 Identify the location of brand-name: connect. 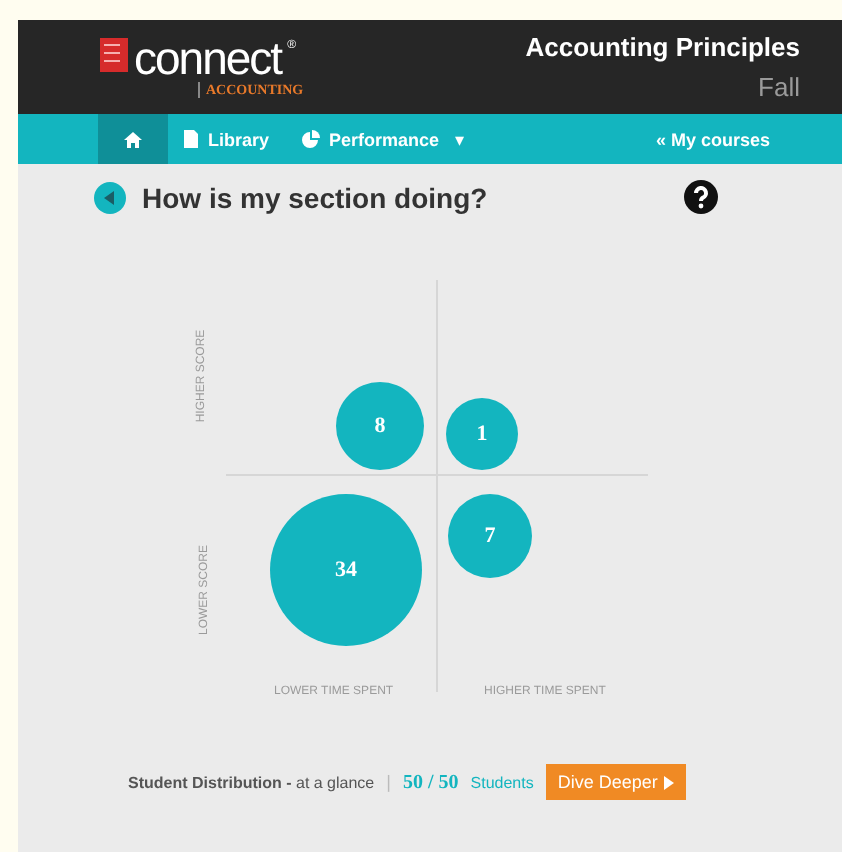
(208, 58).